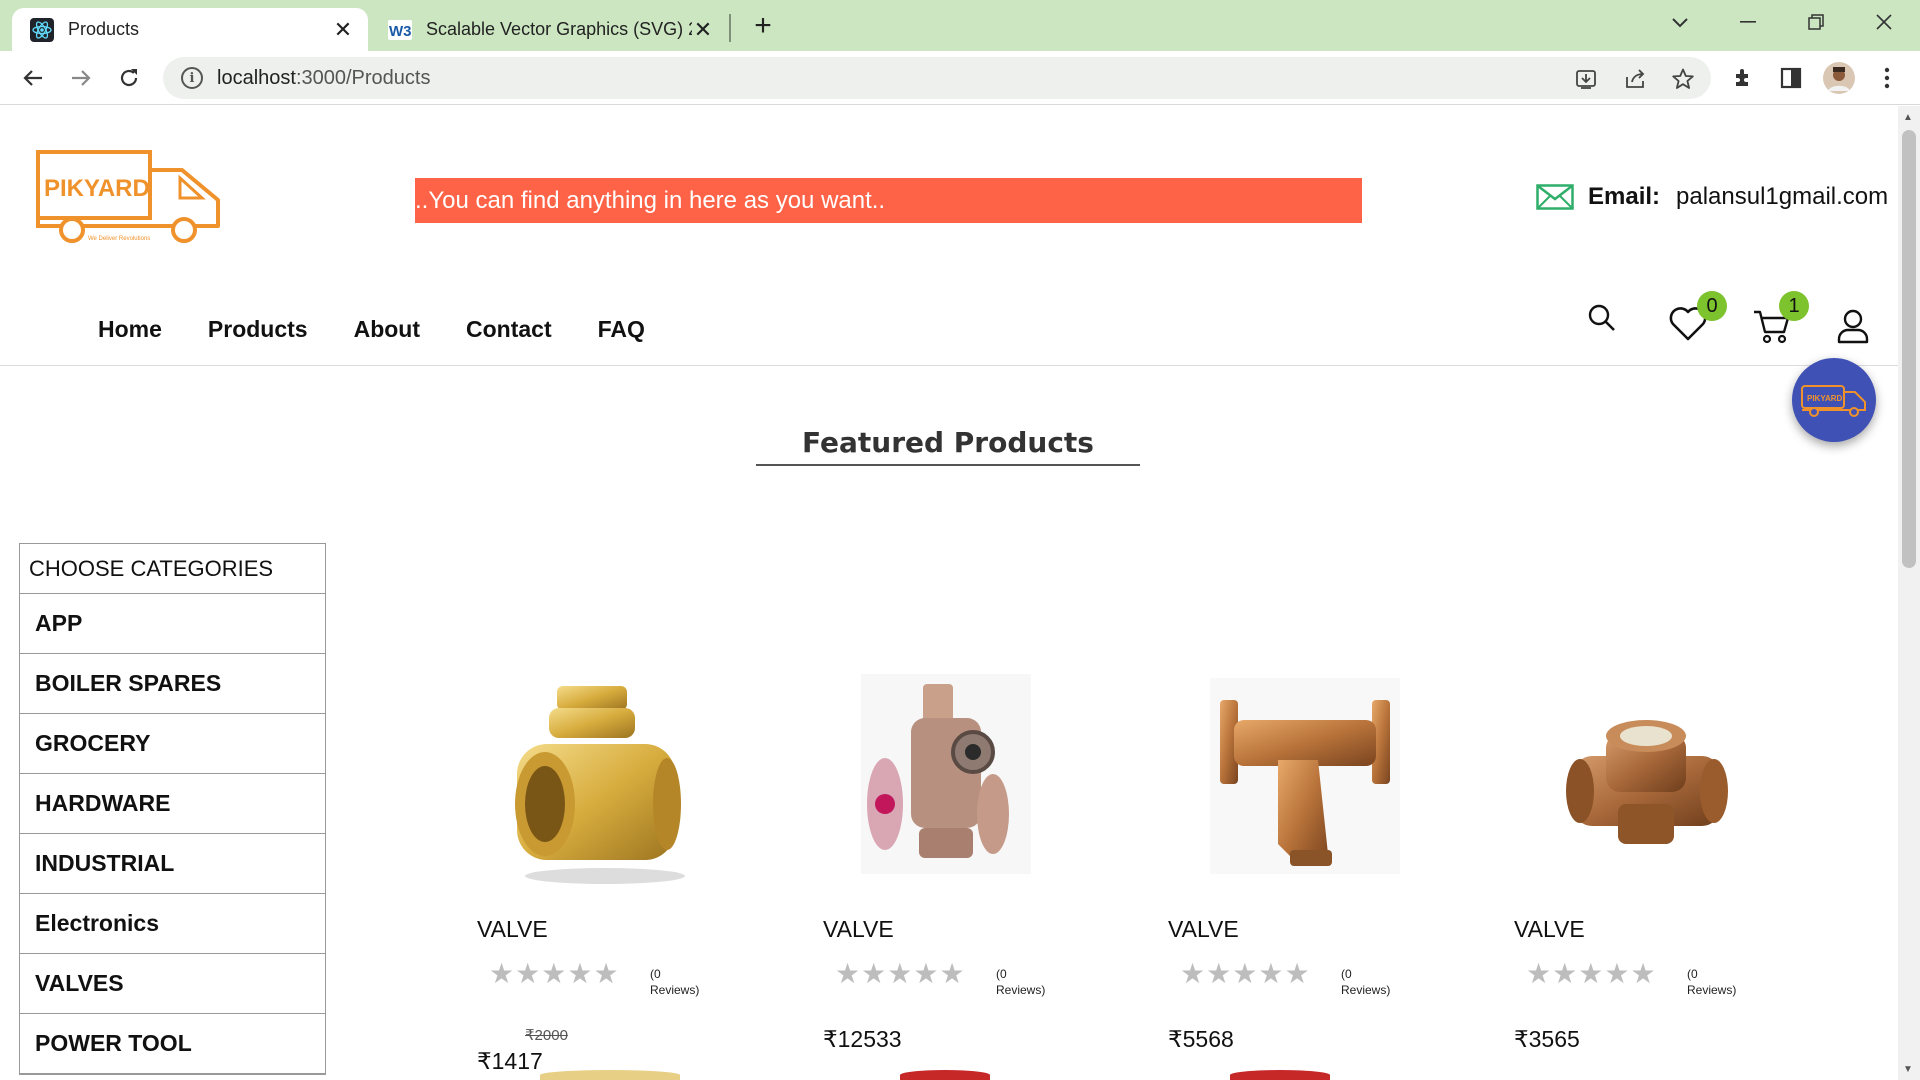 This screenshot has height=1080, width=1920. I want to click on side-panel-icon, so click(1791, 78).